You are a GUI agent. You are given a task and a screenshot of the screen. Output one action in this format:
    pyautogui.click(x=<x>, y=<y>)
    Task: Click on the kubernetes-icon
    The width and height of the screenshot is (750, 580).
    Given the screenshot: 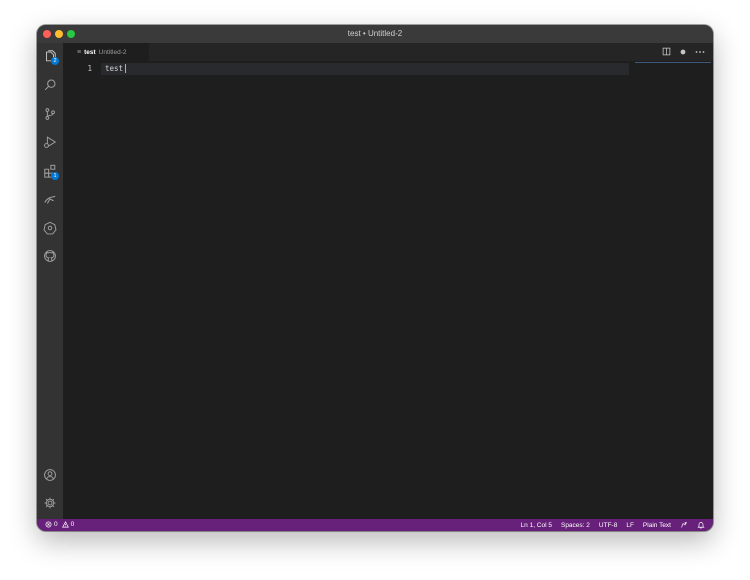 What is the action you would take?
    pyautogui.click(x=50, y=228)
    